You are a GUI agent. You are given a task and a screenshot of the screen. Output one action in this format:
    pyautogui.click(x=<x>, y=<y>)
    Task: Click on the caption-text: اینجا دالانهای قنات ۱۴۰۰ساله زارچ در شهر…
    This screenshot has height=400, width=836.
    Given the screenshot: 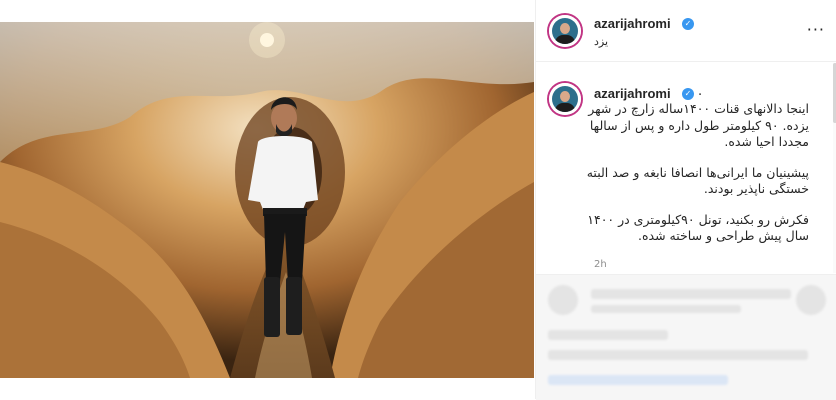 What is the action you would take?
    pyautogui.click(x=695, y=180)
    